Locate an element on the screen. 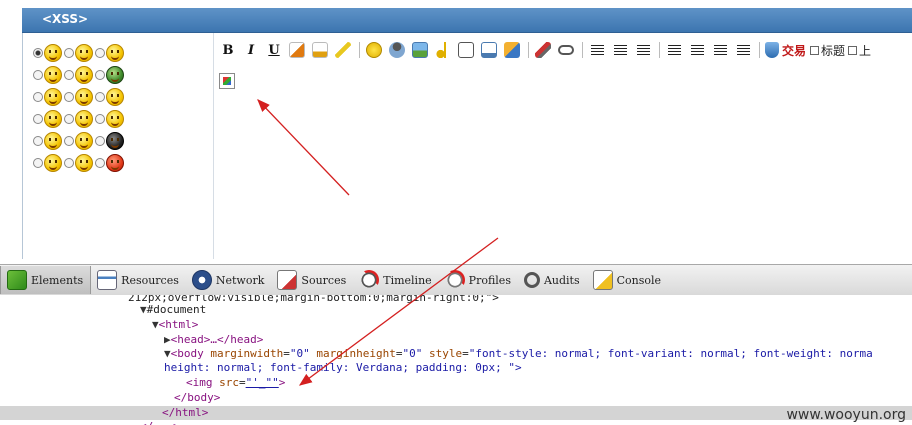 The width and height of the screenshot is (912, 425). grin-emoticon-icon is located at coordinates (84, 53).